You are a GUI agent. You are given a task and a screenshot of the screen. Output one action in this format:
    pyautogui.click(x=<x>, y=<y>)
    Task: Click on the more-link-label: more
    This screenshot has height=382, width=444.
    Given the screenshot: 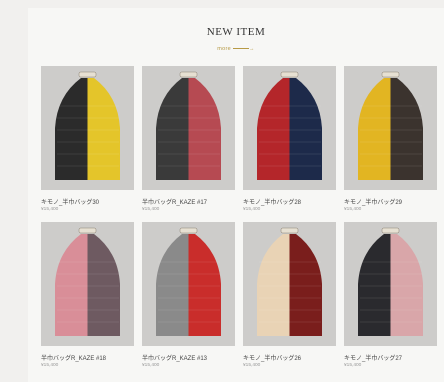 What is the action you would take?
    pyautogui.click(x=224, y=49)
    